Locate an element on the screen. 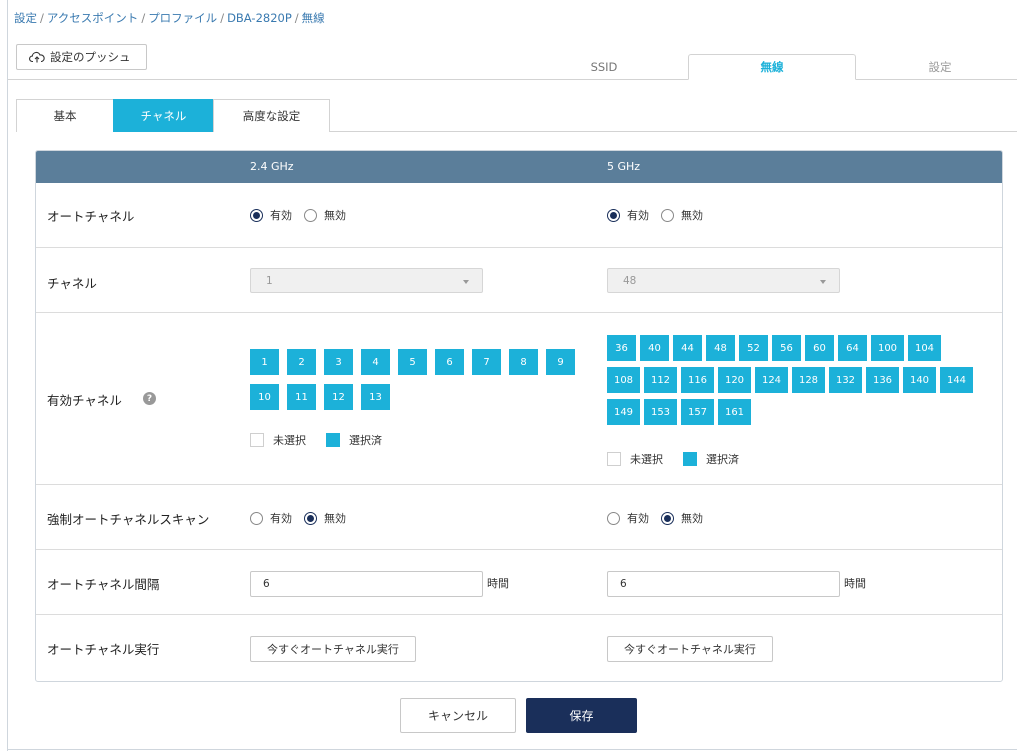  help-icon: ? is located at coordinates (149, 398).